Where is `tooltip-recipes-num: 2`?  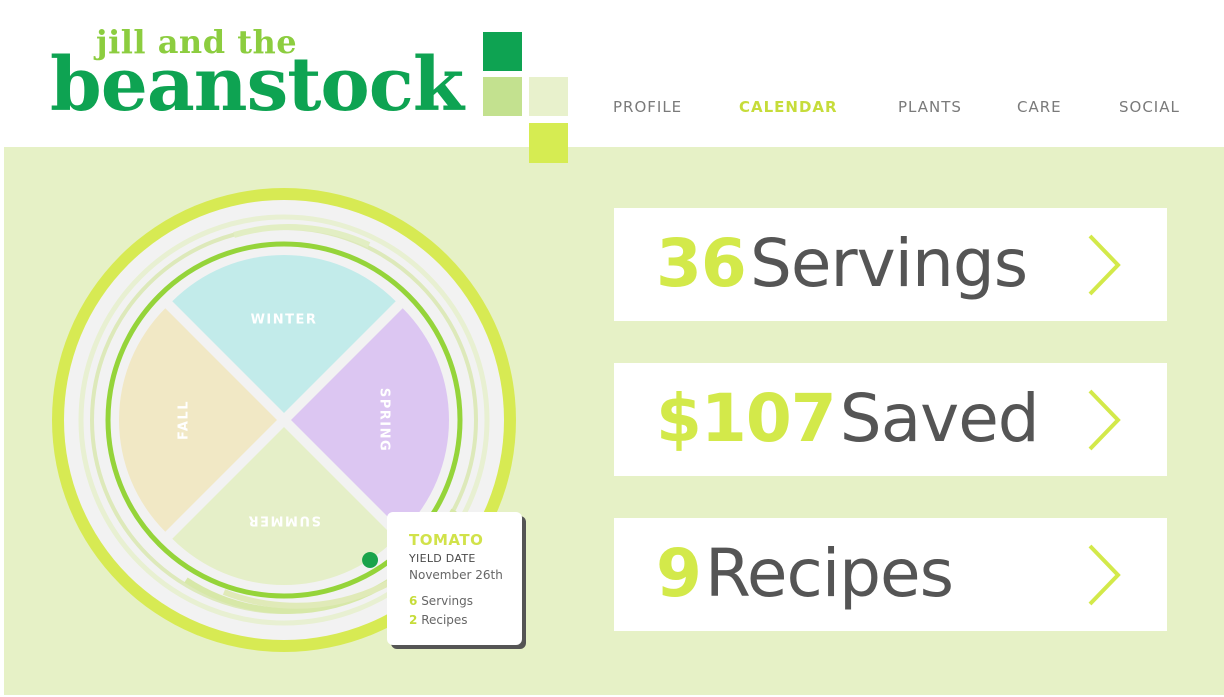 tooltip-recipes-num: 2 is located at coordinates (413, 620).